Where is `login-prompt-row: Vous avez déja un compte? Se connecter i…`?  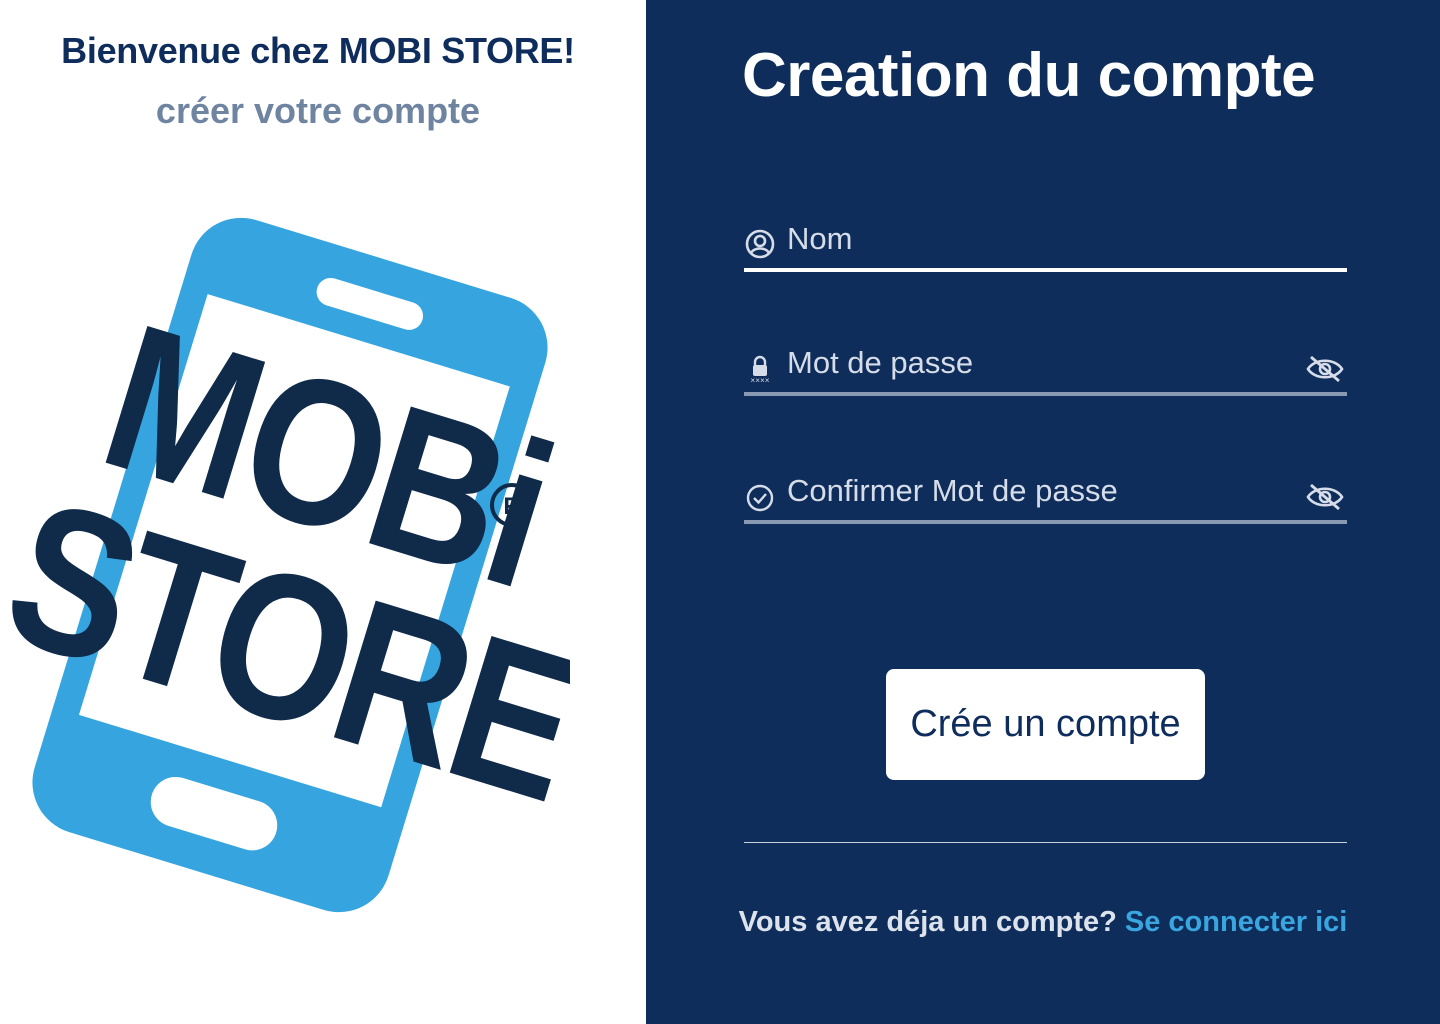 login-prompt-row: Vous avez déja un compte? Se connecter i… is located at coordinates (1043, 922).